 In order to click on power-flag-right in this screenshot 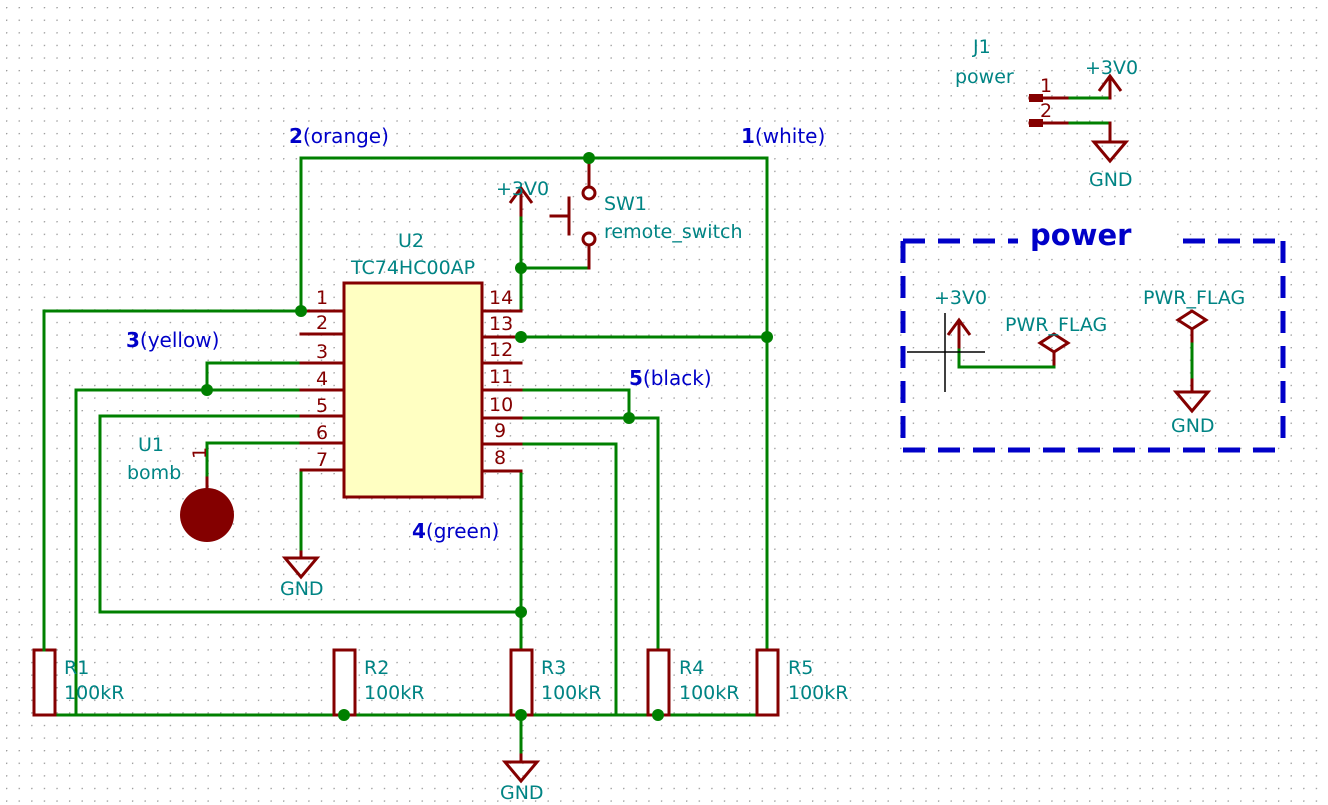, I will do `click(1192, 351)`.